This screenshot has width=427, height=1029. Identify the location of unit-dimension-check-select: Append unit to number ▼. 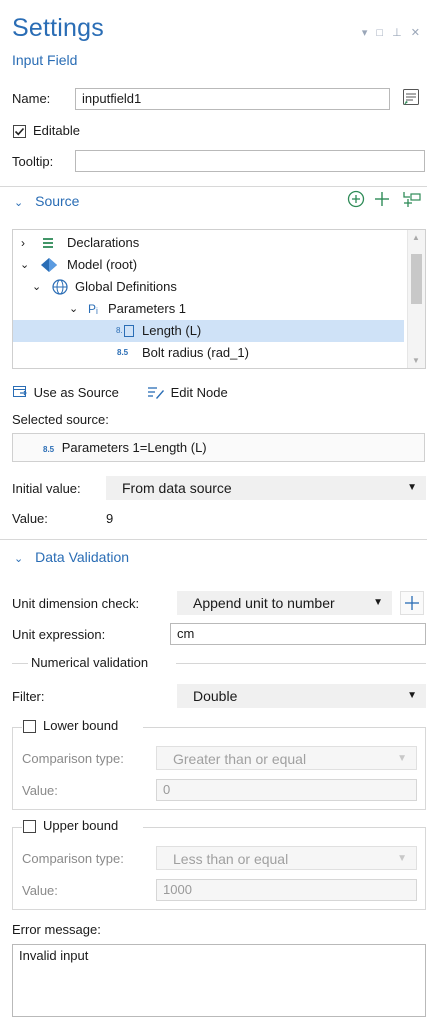
(284, 603).